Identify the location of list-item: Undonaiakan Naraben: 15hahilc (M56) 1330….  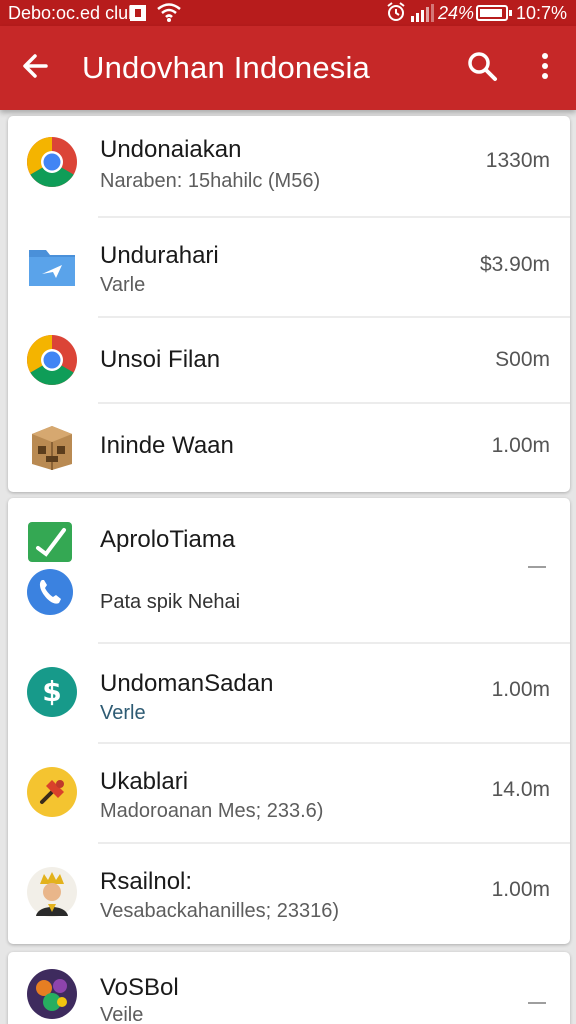
(289, 167).